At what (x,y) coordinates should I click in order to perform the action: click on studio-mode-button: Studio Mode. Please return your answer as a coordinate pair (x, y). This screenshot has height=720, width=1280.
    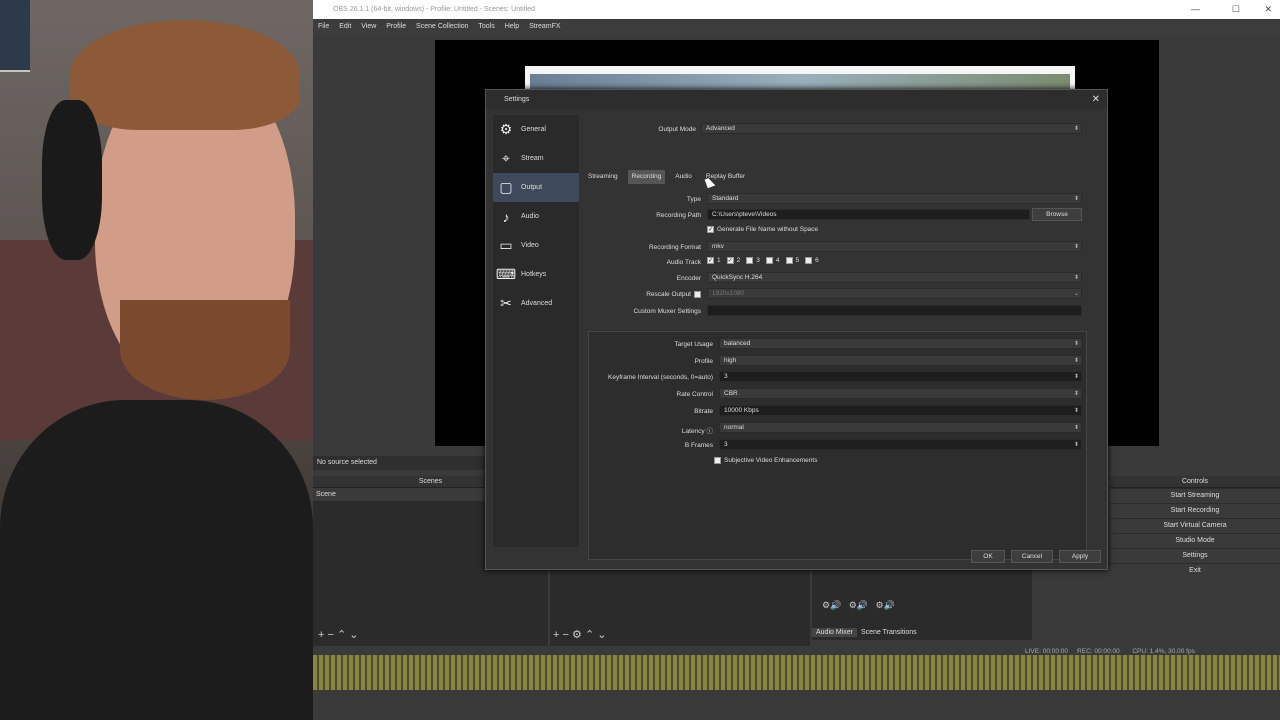
    Looking at the image, I should click on (1195, 541).